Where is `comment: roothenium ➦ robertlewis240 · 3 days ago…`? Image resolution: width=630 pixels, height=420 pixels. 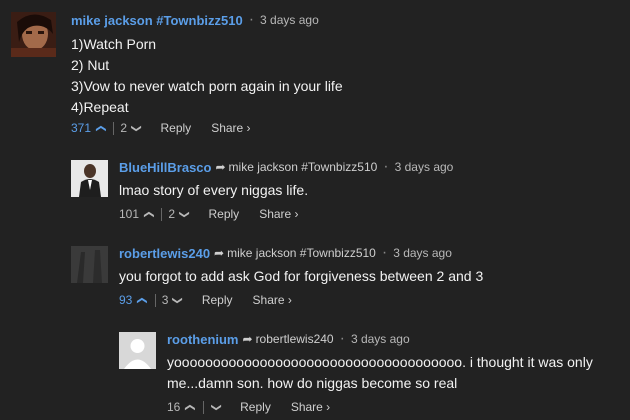 comment: roothenium ➦ robertlewis240 · 3 days ago… is located at coordinates (387, 362).